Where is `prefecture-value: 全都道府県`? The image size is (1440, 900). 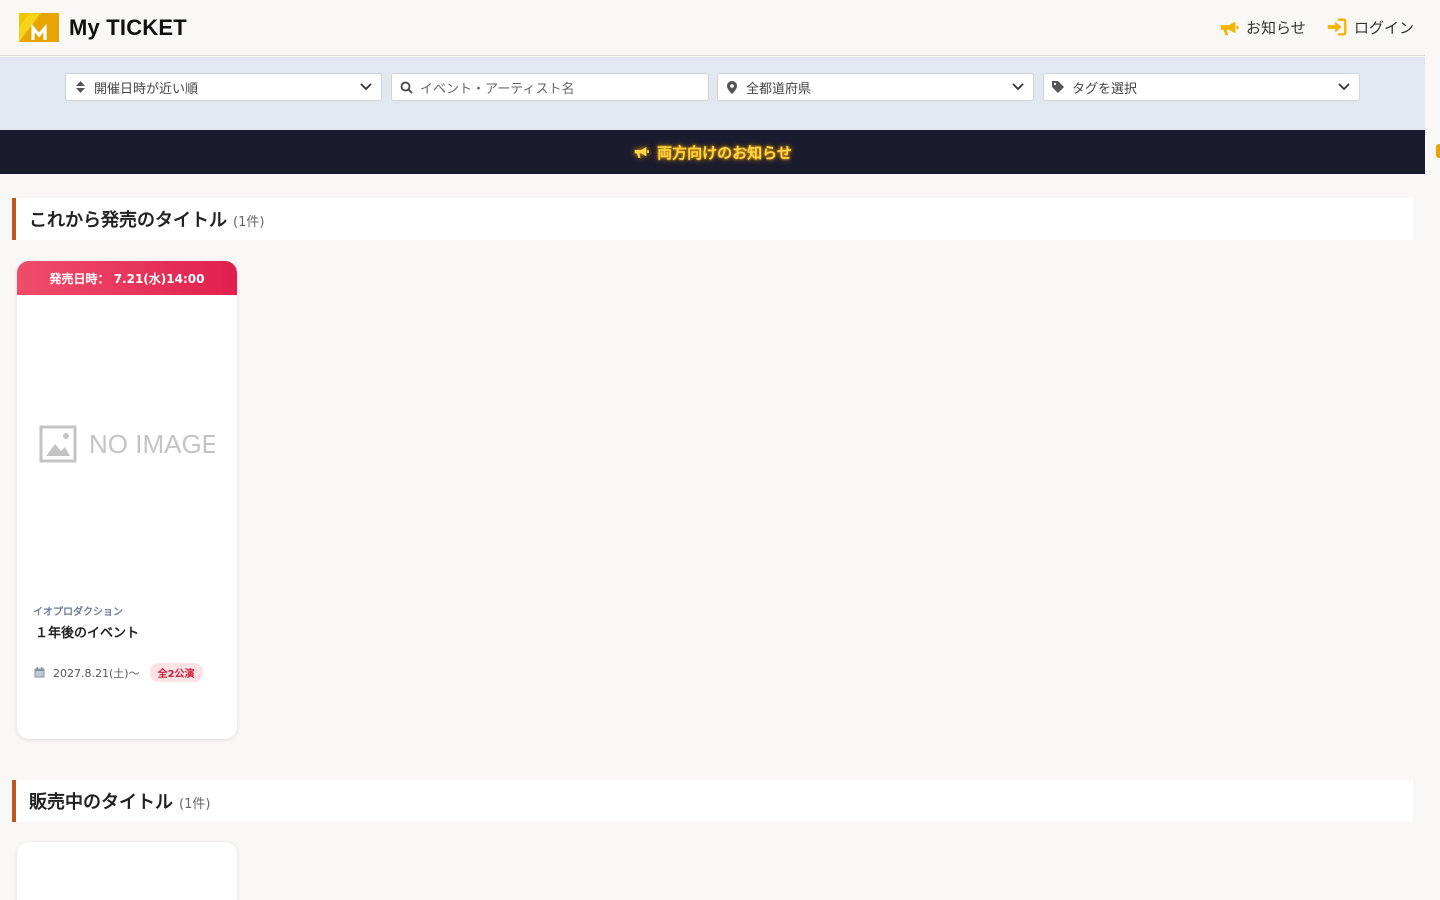
prefecture-value: 全都道府県 is located at coordinates (779, 89).